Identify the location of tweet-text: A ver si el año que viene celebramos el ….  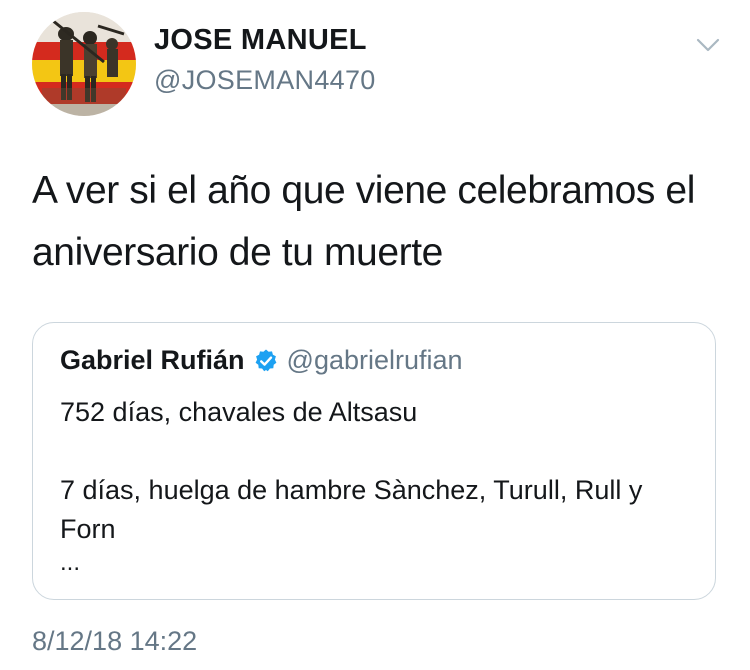
(363, 221).